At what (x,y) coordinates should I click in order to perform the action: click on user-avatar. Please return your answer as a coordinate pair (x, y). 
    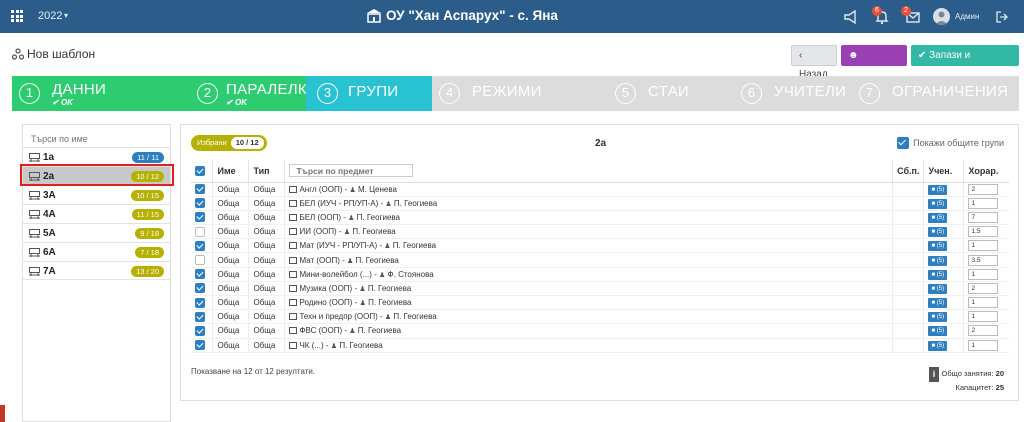
    Looking at the image, I should click on (941, 16).